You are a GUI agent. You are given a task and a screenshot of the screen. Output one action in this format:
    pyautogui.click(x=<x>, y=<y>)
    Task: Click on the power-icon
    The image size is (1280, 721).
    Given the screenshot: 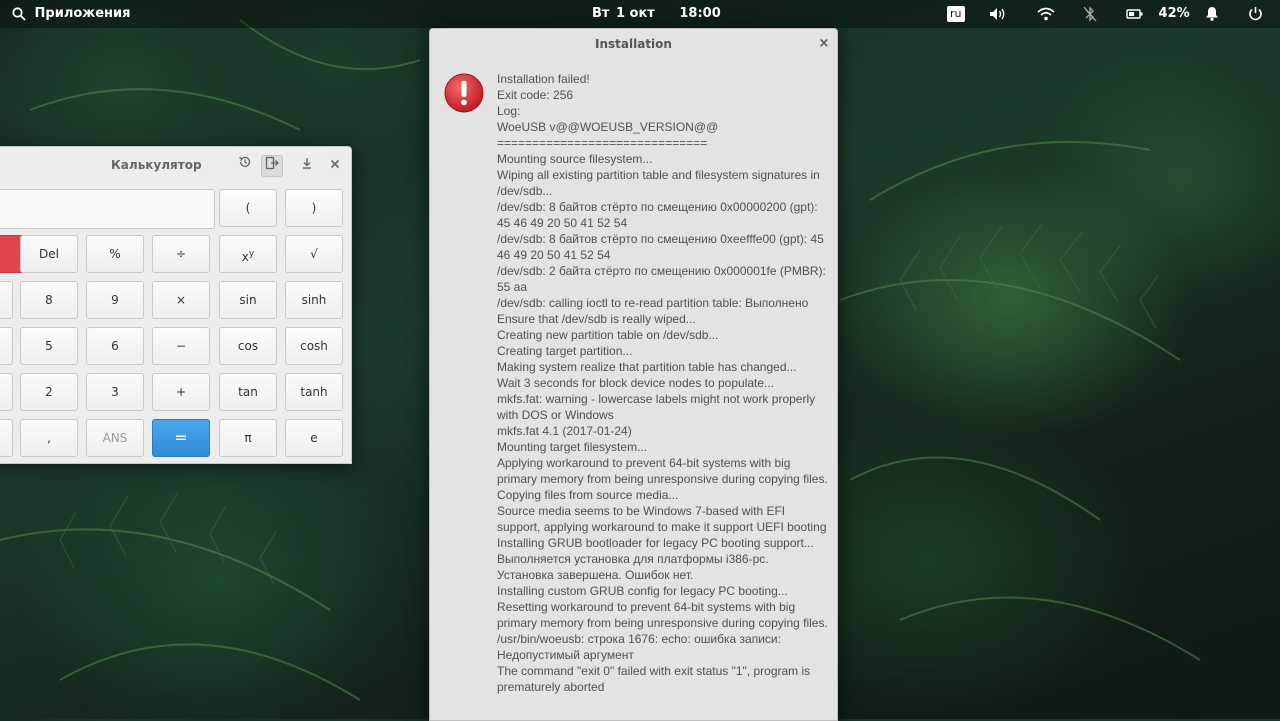 What is the action you would take?
    pyautogui.click(x=1255, y=14)
    